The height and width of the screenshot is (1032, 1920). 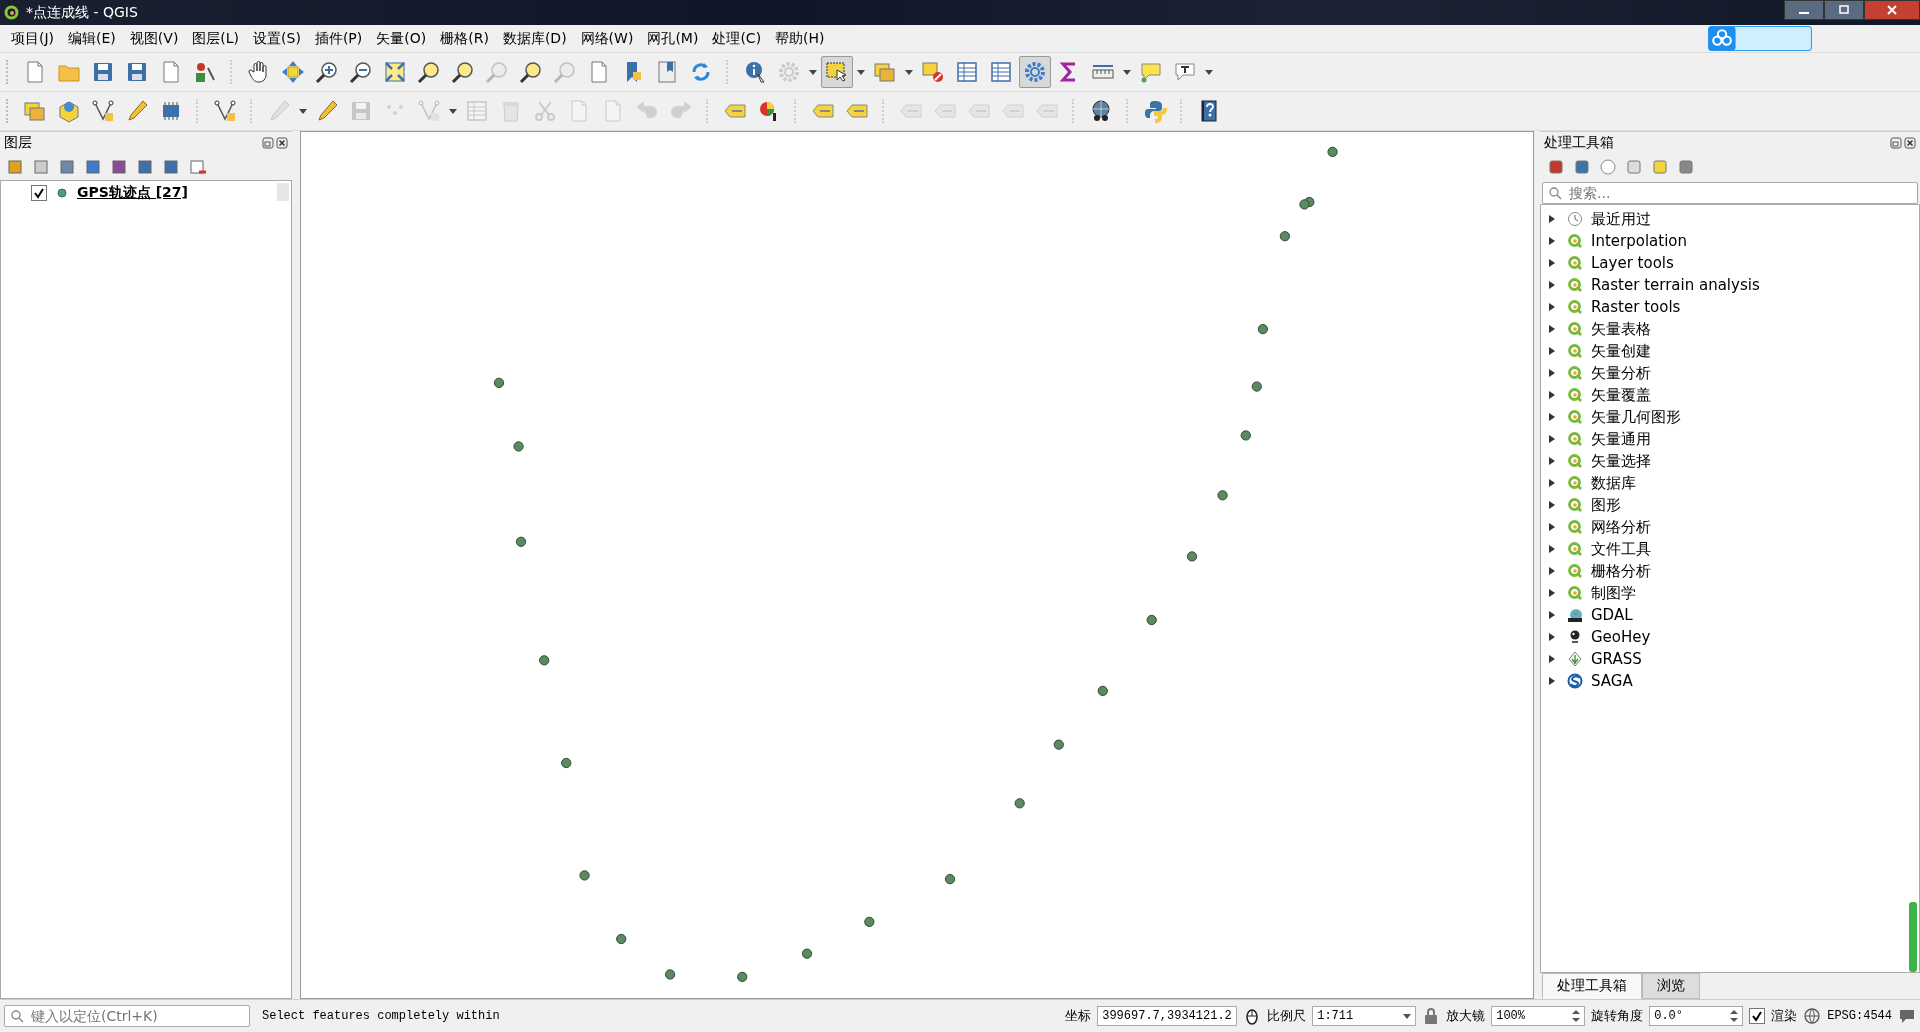 What do you see at coordinates (800, 38) in the screenshot?
I see `menu-item: 帮助(H)` at bounding box center [800, 38].